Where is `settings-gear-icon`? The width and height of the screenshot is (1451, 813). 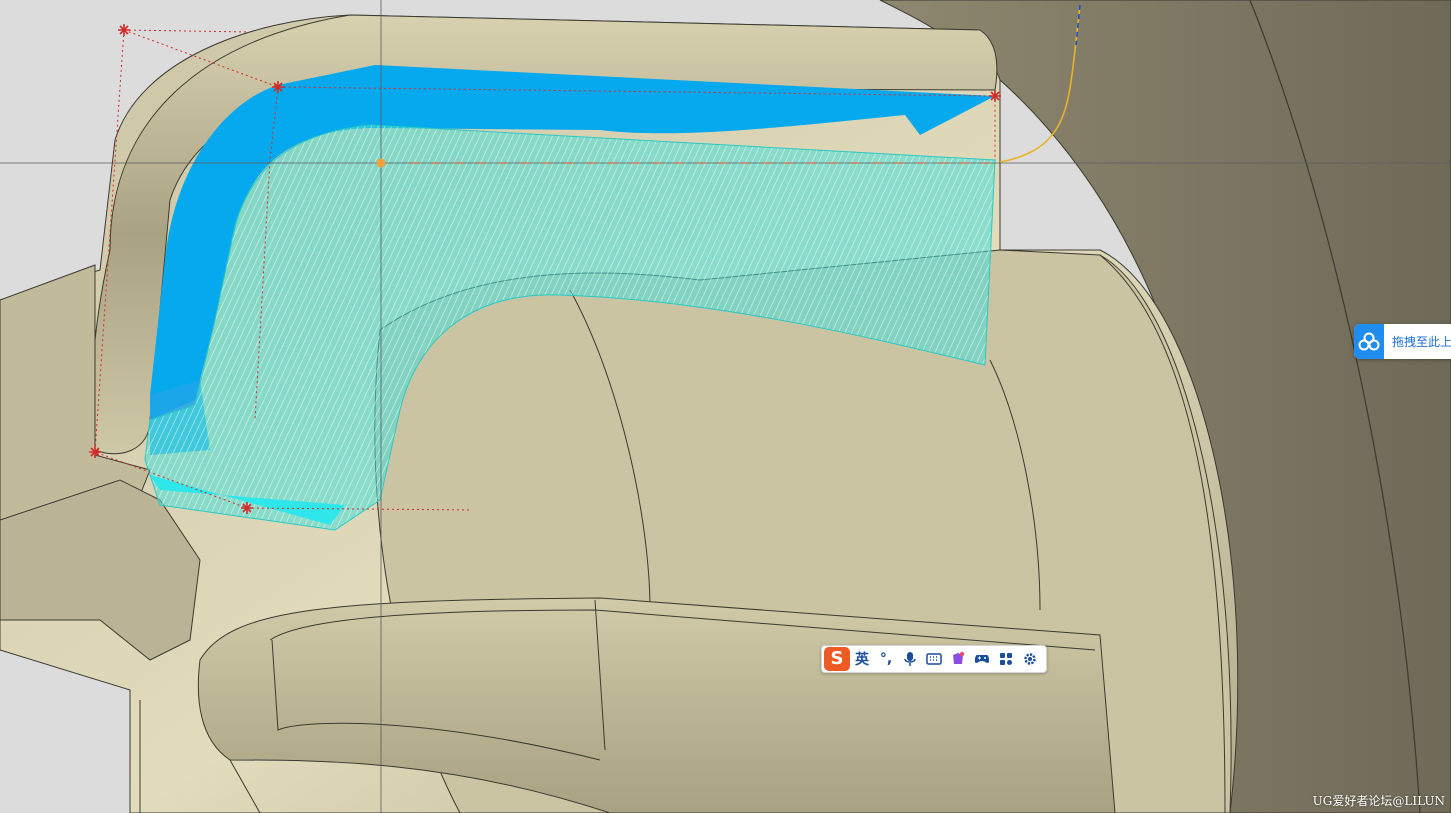
settings-gear-icon is located at coordinates (1030, 659).